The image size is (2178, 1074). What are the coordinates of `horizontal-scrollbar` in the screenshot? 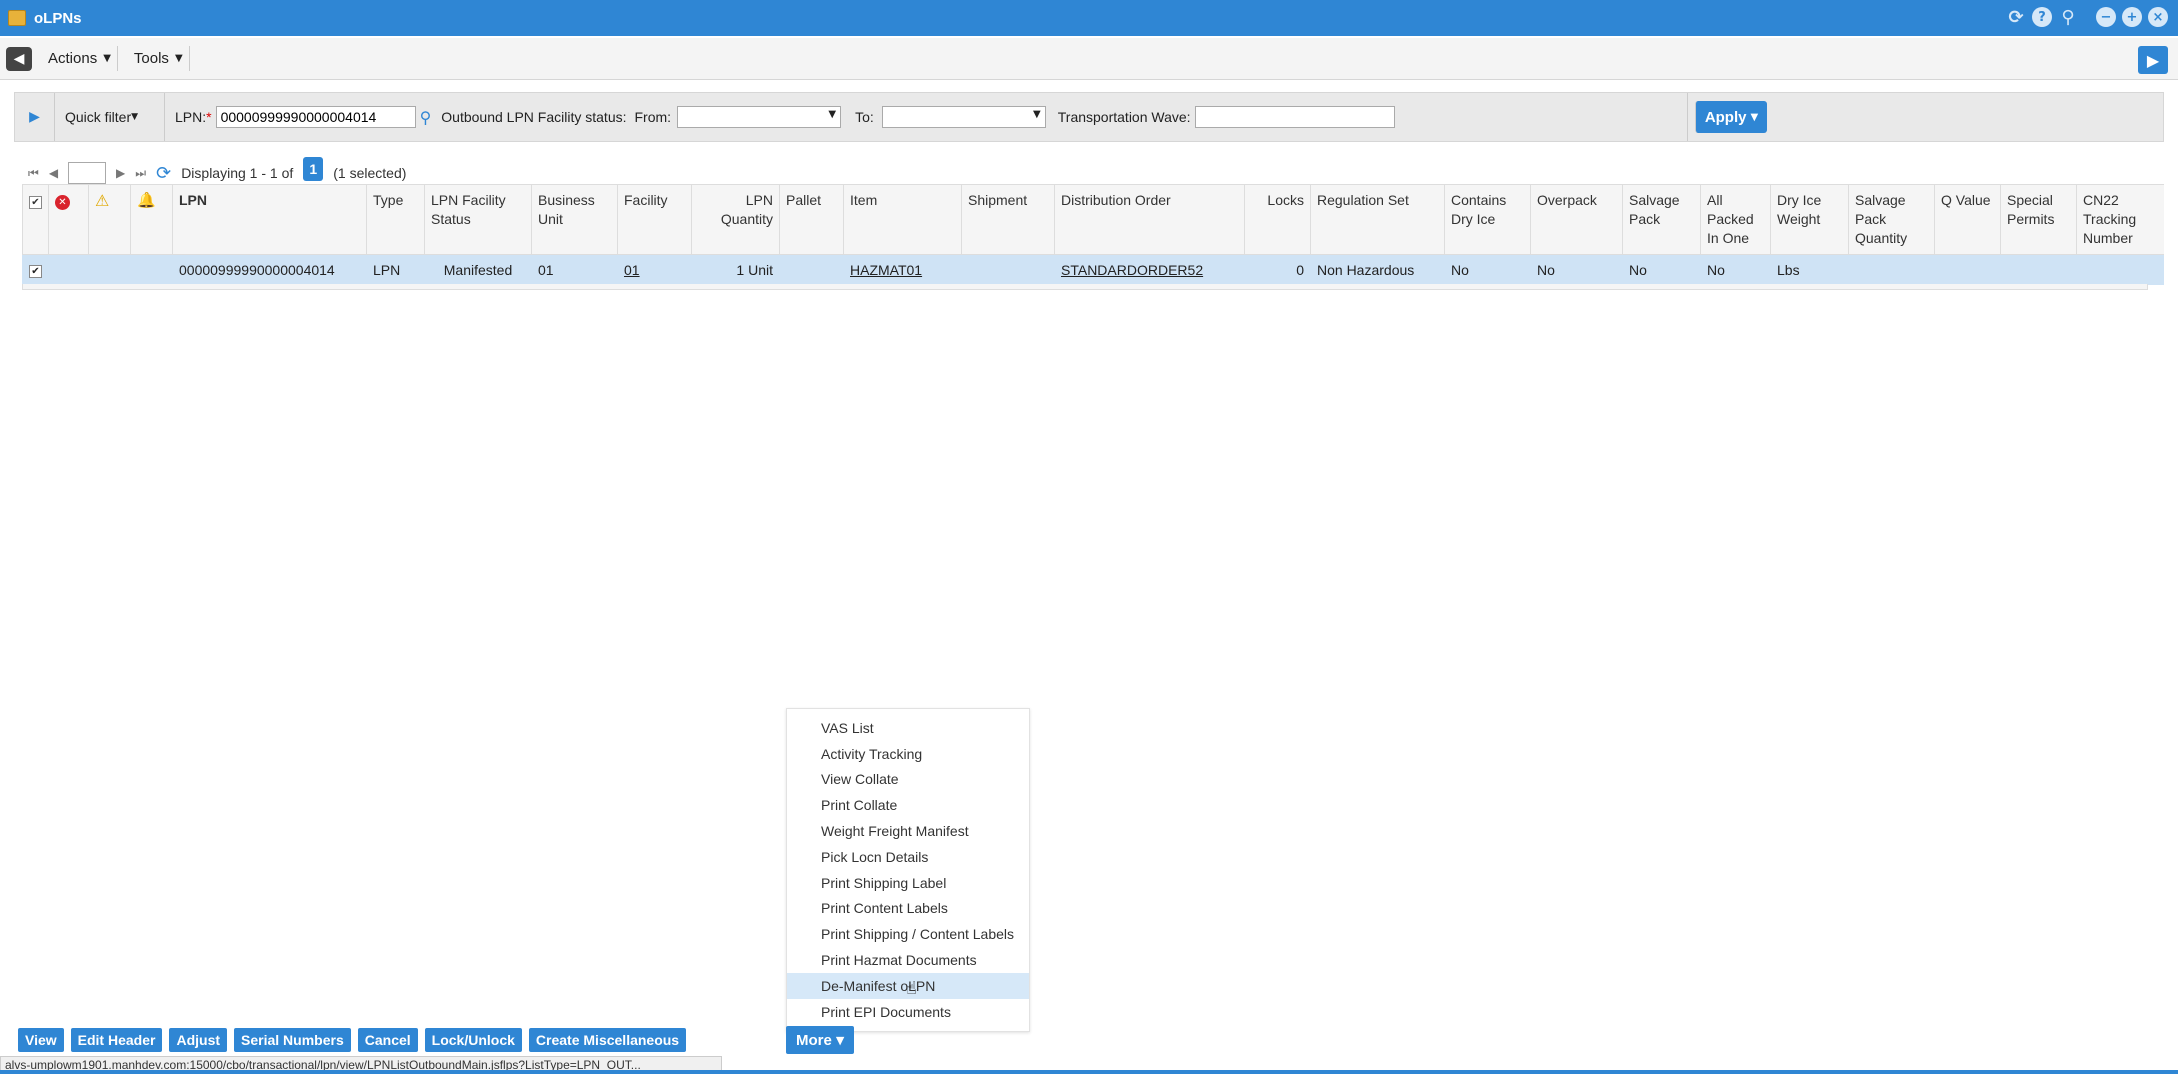 It's located at (1085, 287).